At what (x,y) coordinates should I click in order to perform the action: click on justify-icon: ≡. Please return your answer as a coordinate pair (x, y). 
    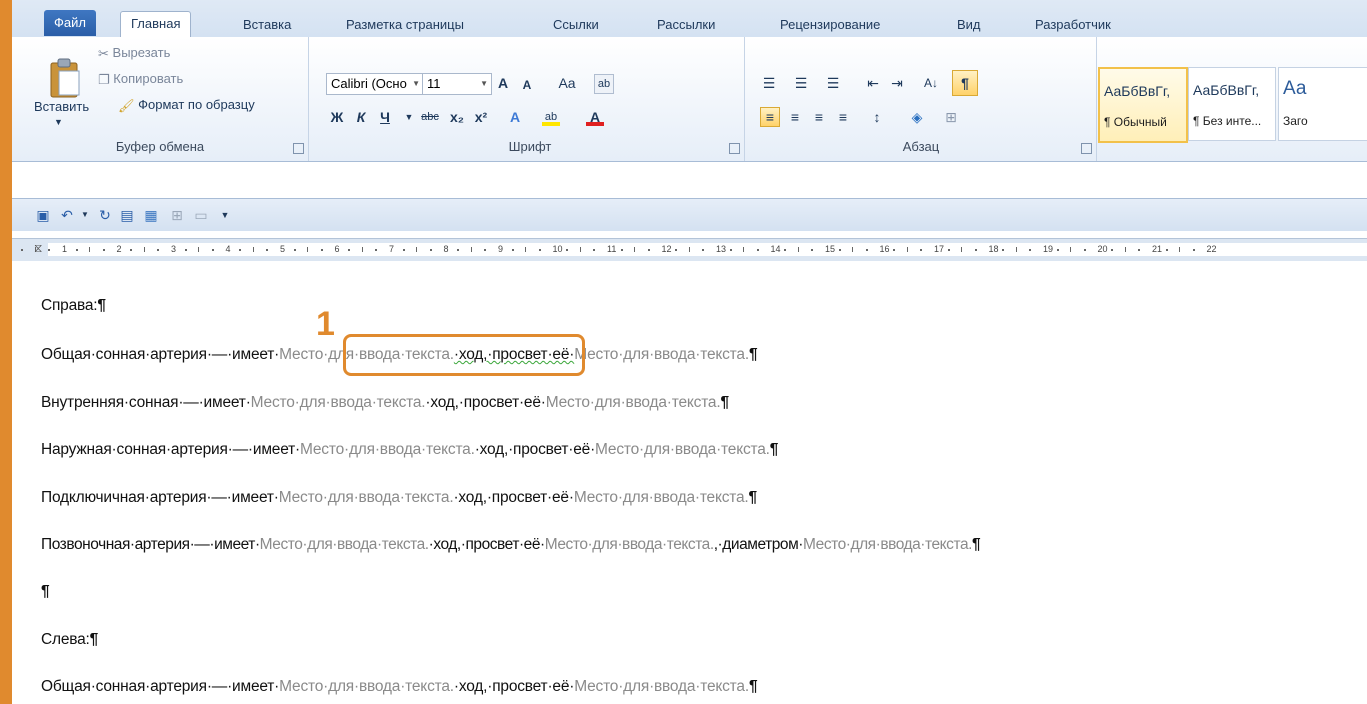
    Looking at the image, I should click on (843, 117).